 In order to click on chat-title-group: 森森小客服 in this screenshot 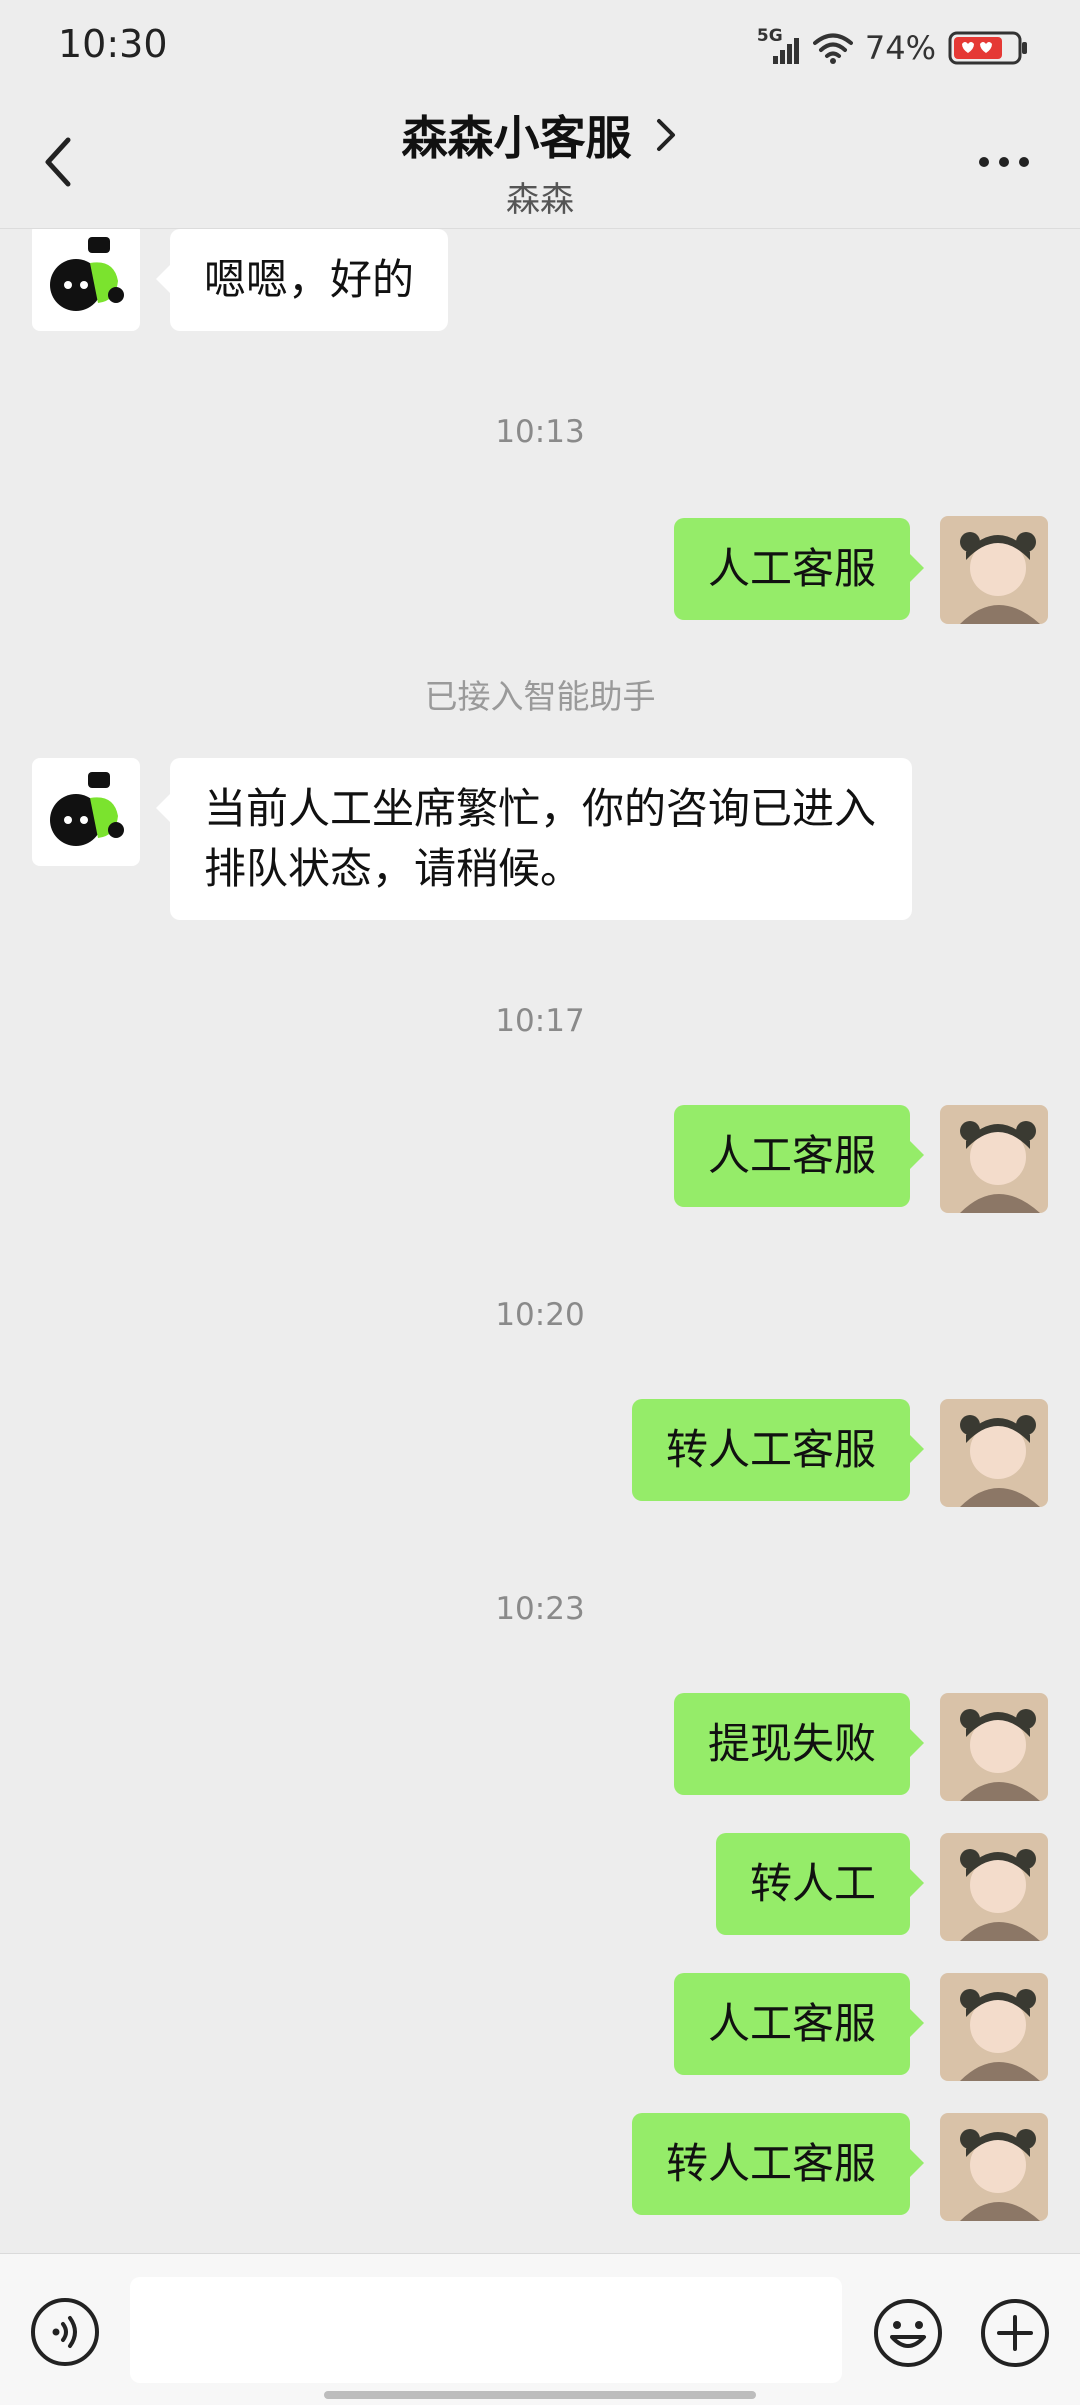, I will do `click(540, 135)`.